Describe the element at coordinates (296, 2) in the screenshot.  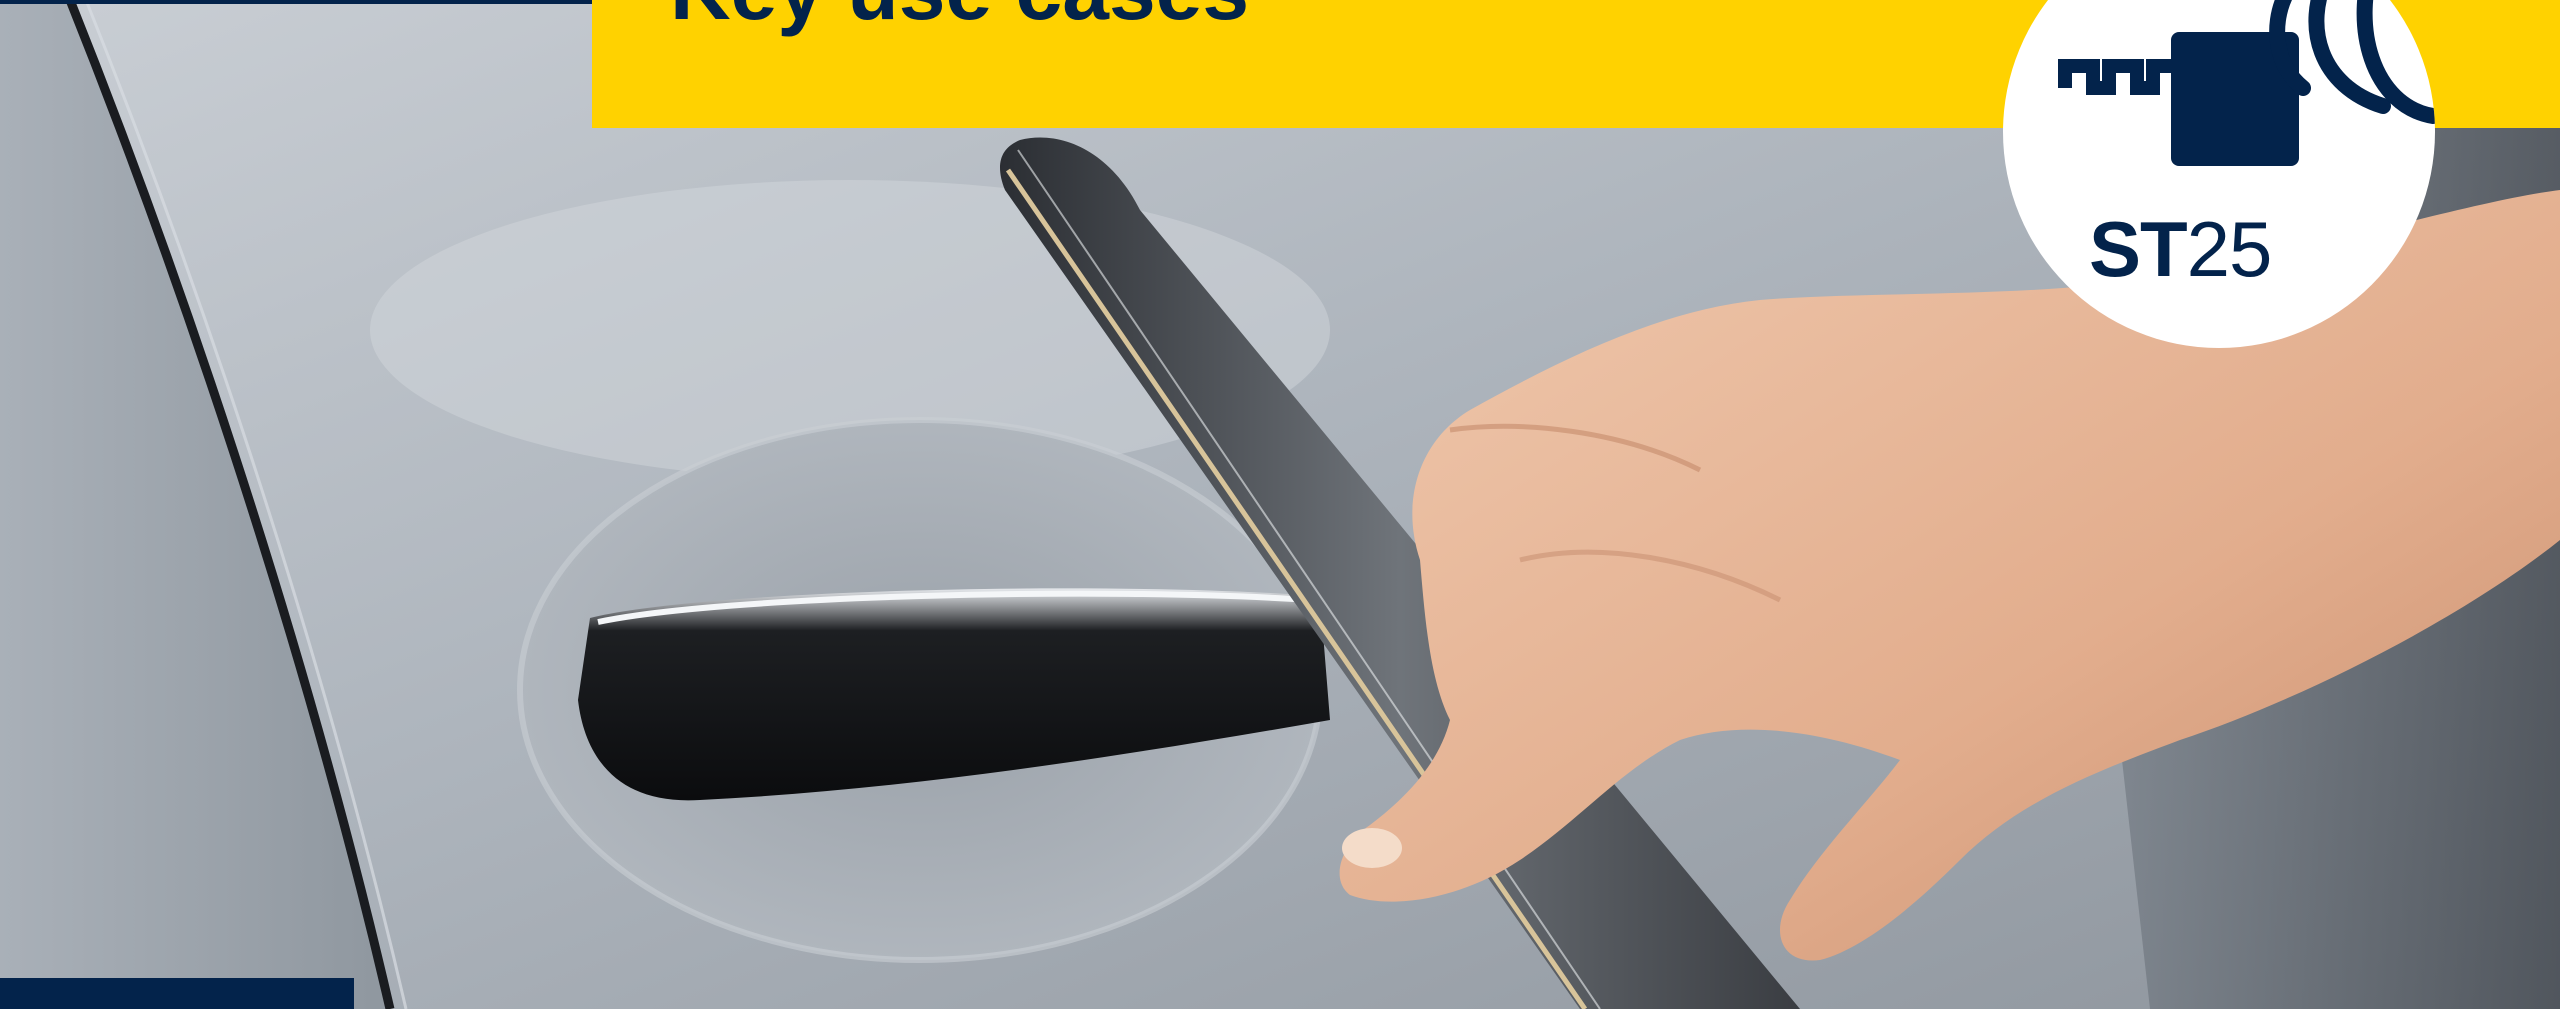
I see `top-accent-rule` at that location.